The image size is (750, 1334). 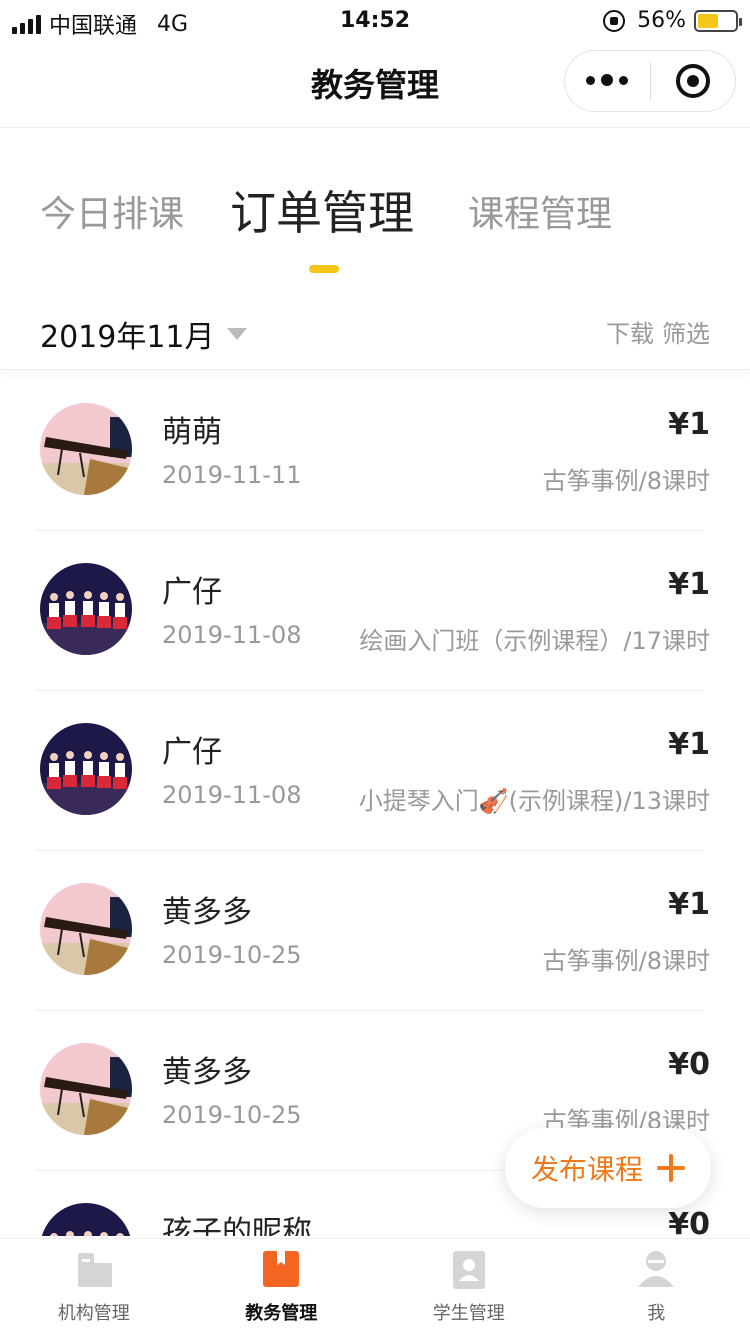 I want to click on order-item: 广仔 2019-11-08 ¥1 小提琴入门🎻(示例课程)/13课时, so click(x=375, y=771).